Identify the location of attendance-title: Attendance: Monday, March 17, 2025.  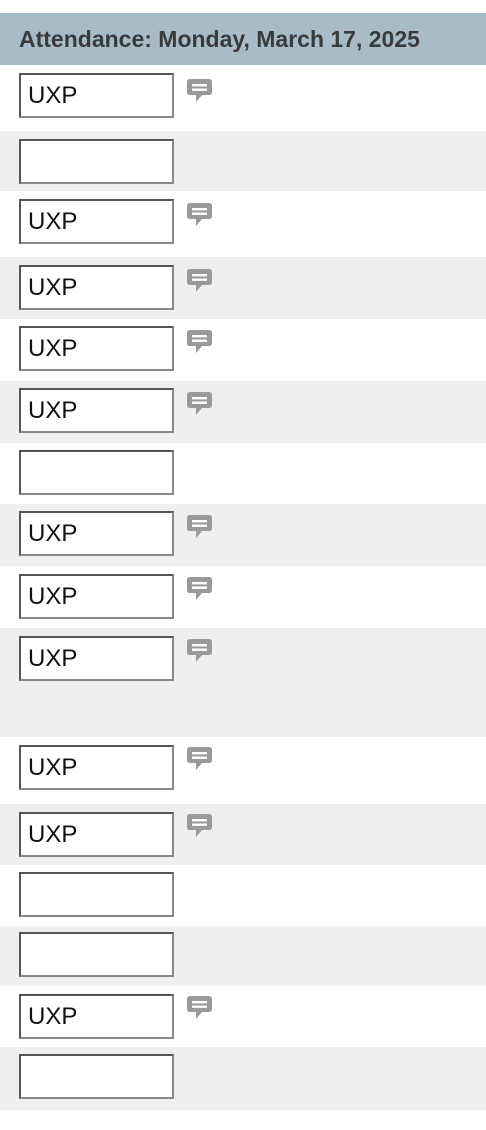
(219, 39).